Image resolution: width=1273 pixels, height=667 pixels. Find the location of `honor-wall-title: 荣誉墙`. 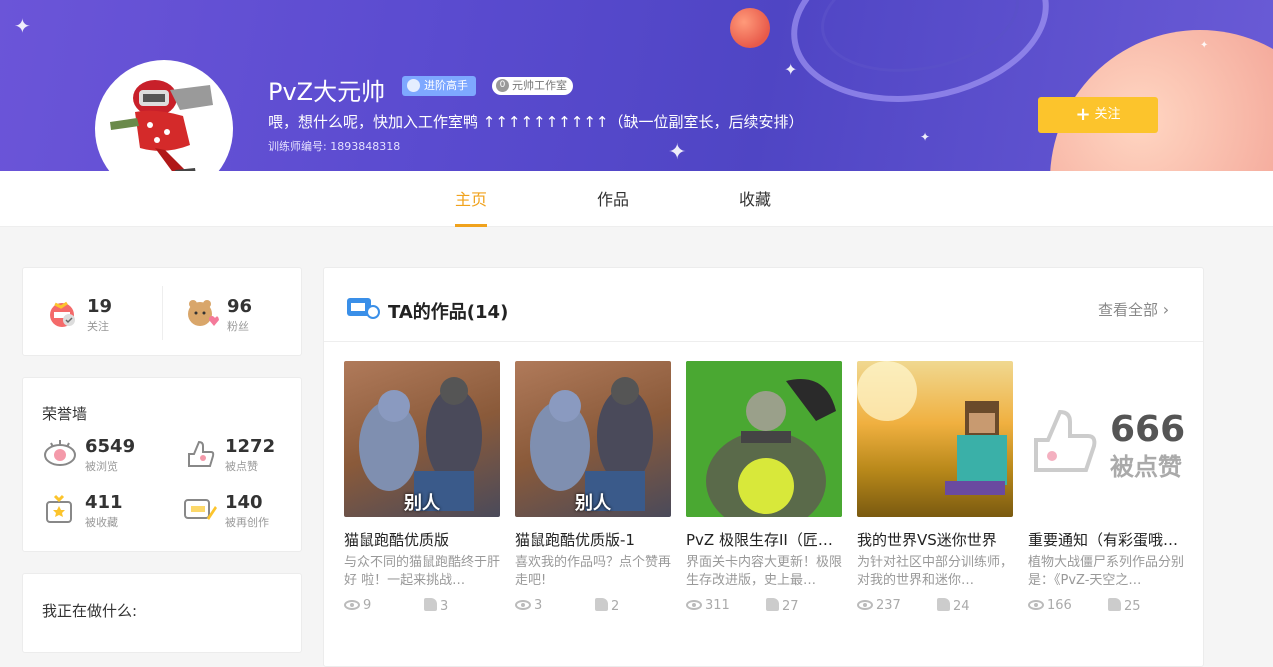

honor-wall-title: 荣誉墙 is located at coordinates (65, 414).